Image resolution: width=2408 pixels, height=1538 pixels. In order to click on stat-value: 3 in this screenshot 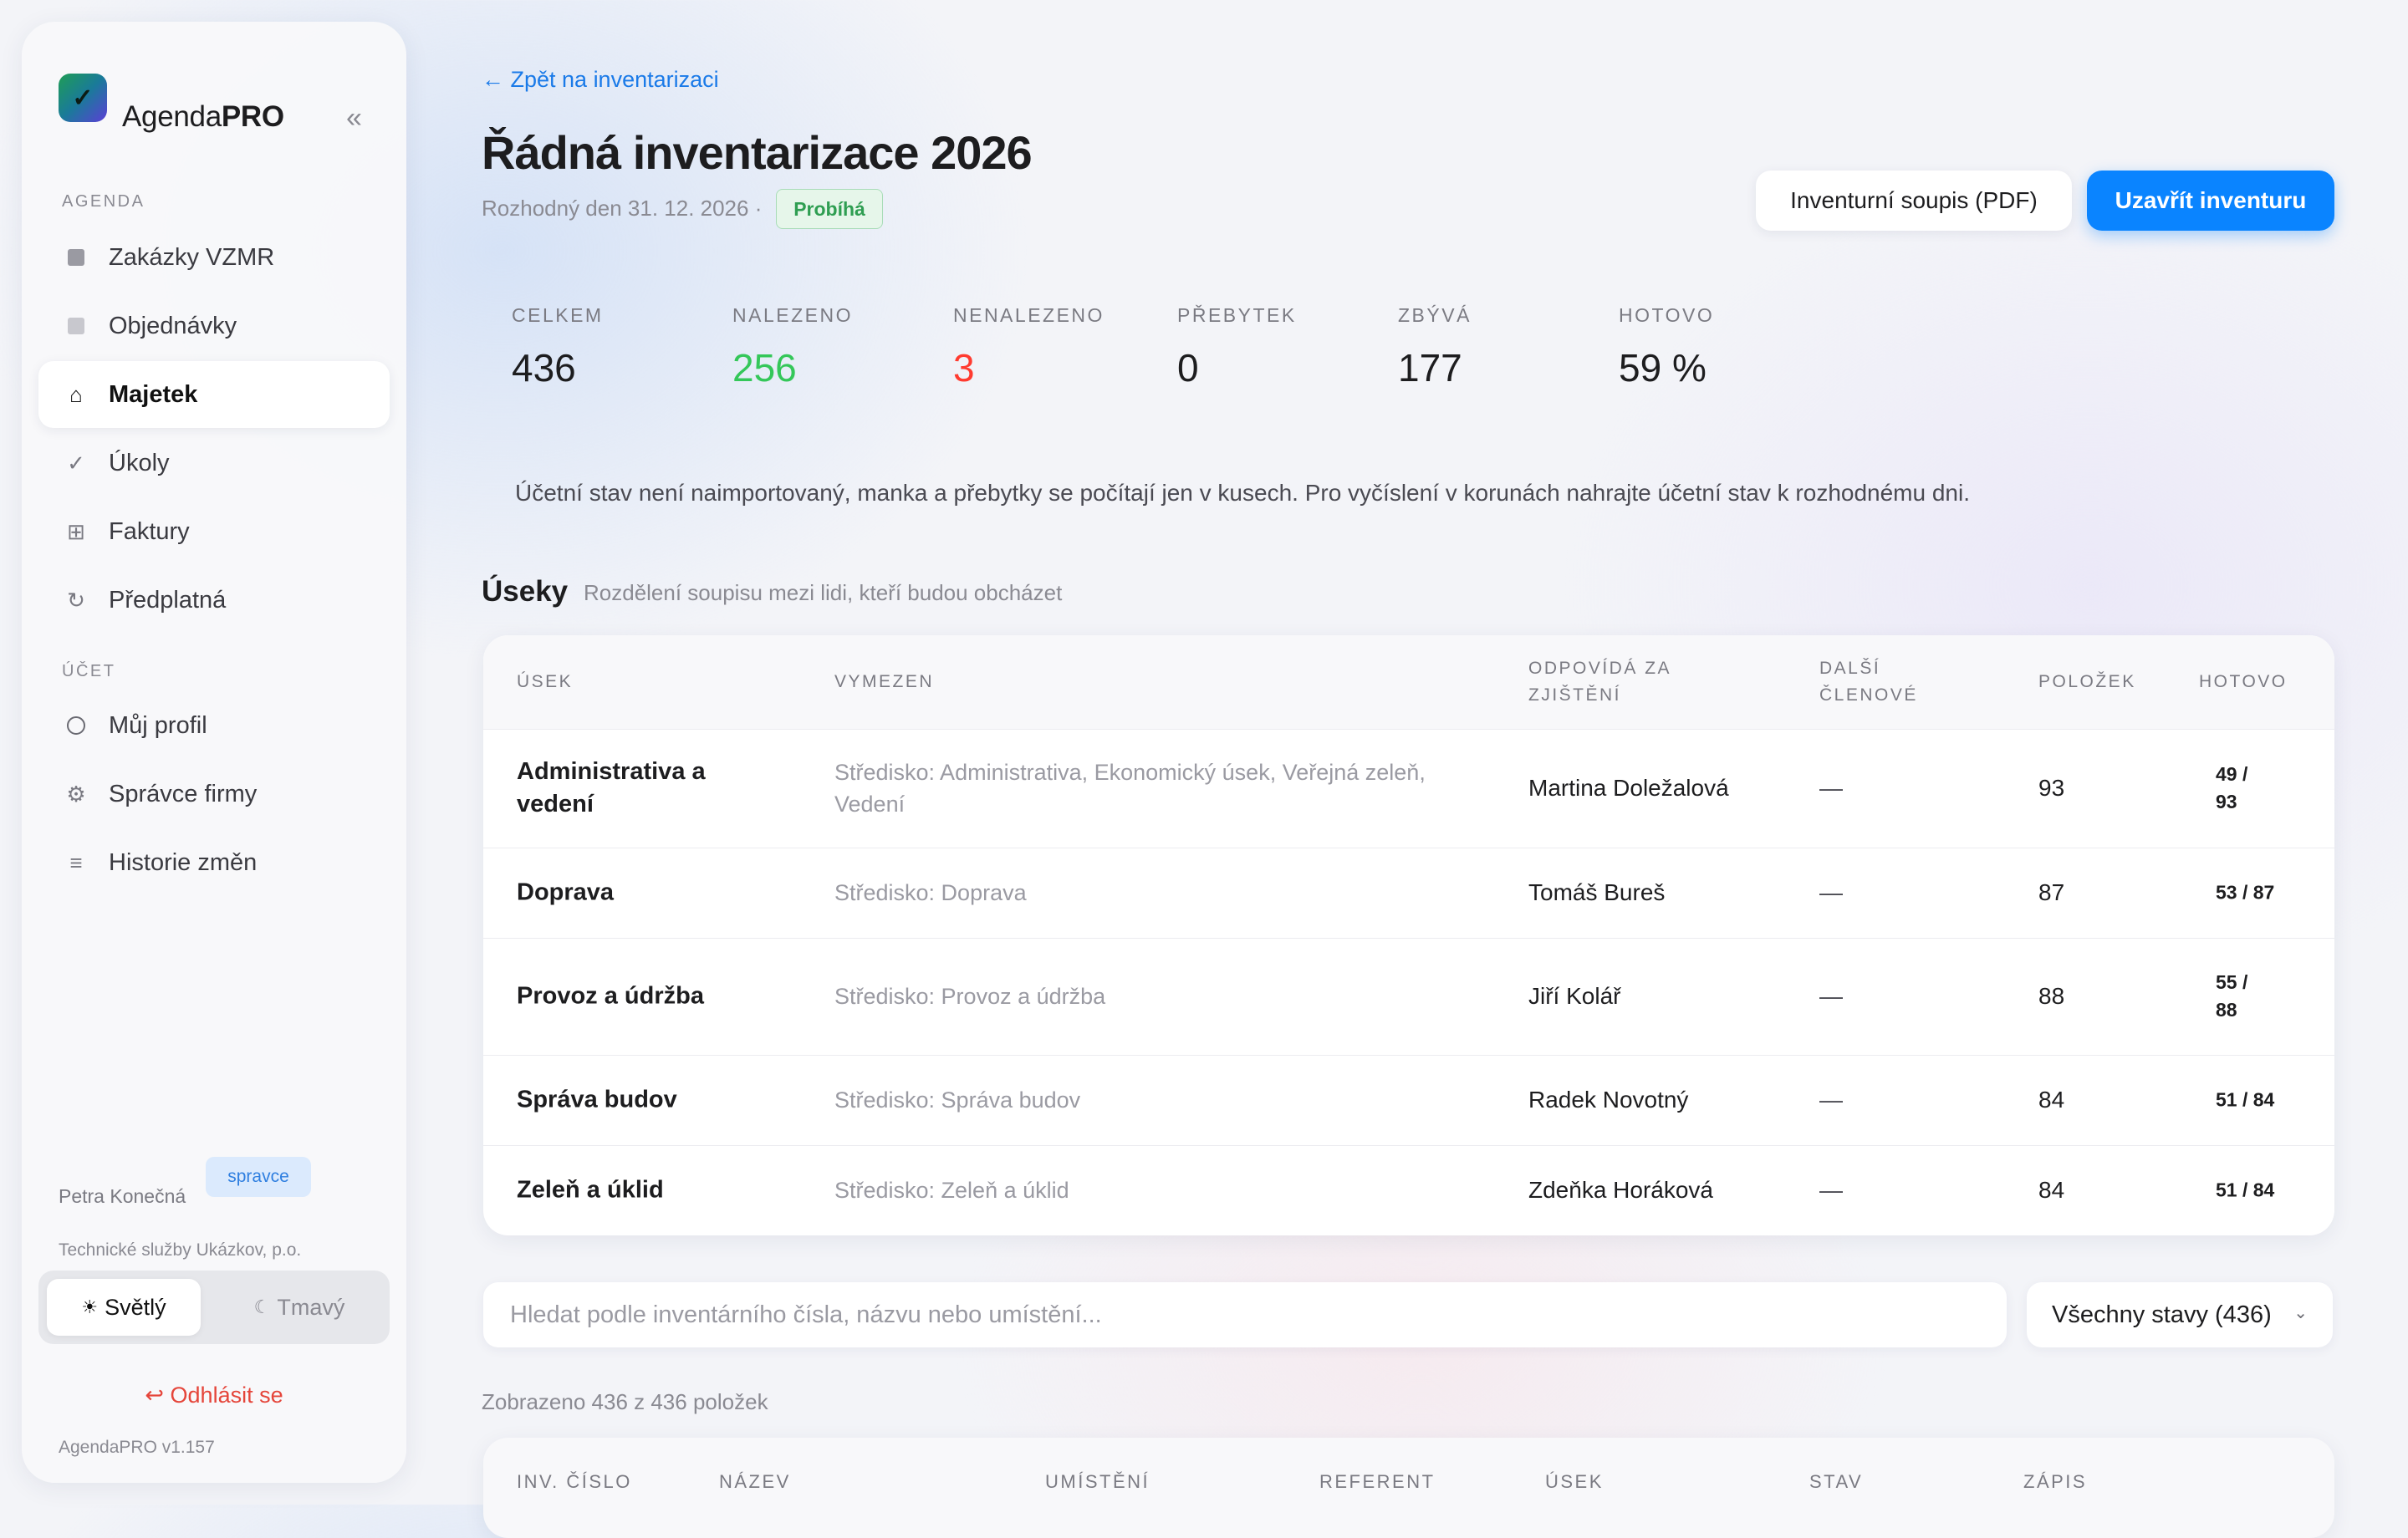, I will do `click(964, 368)`.